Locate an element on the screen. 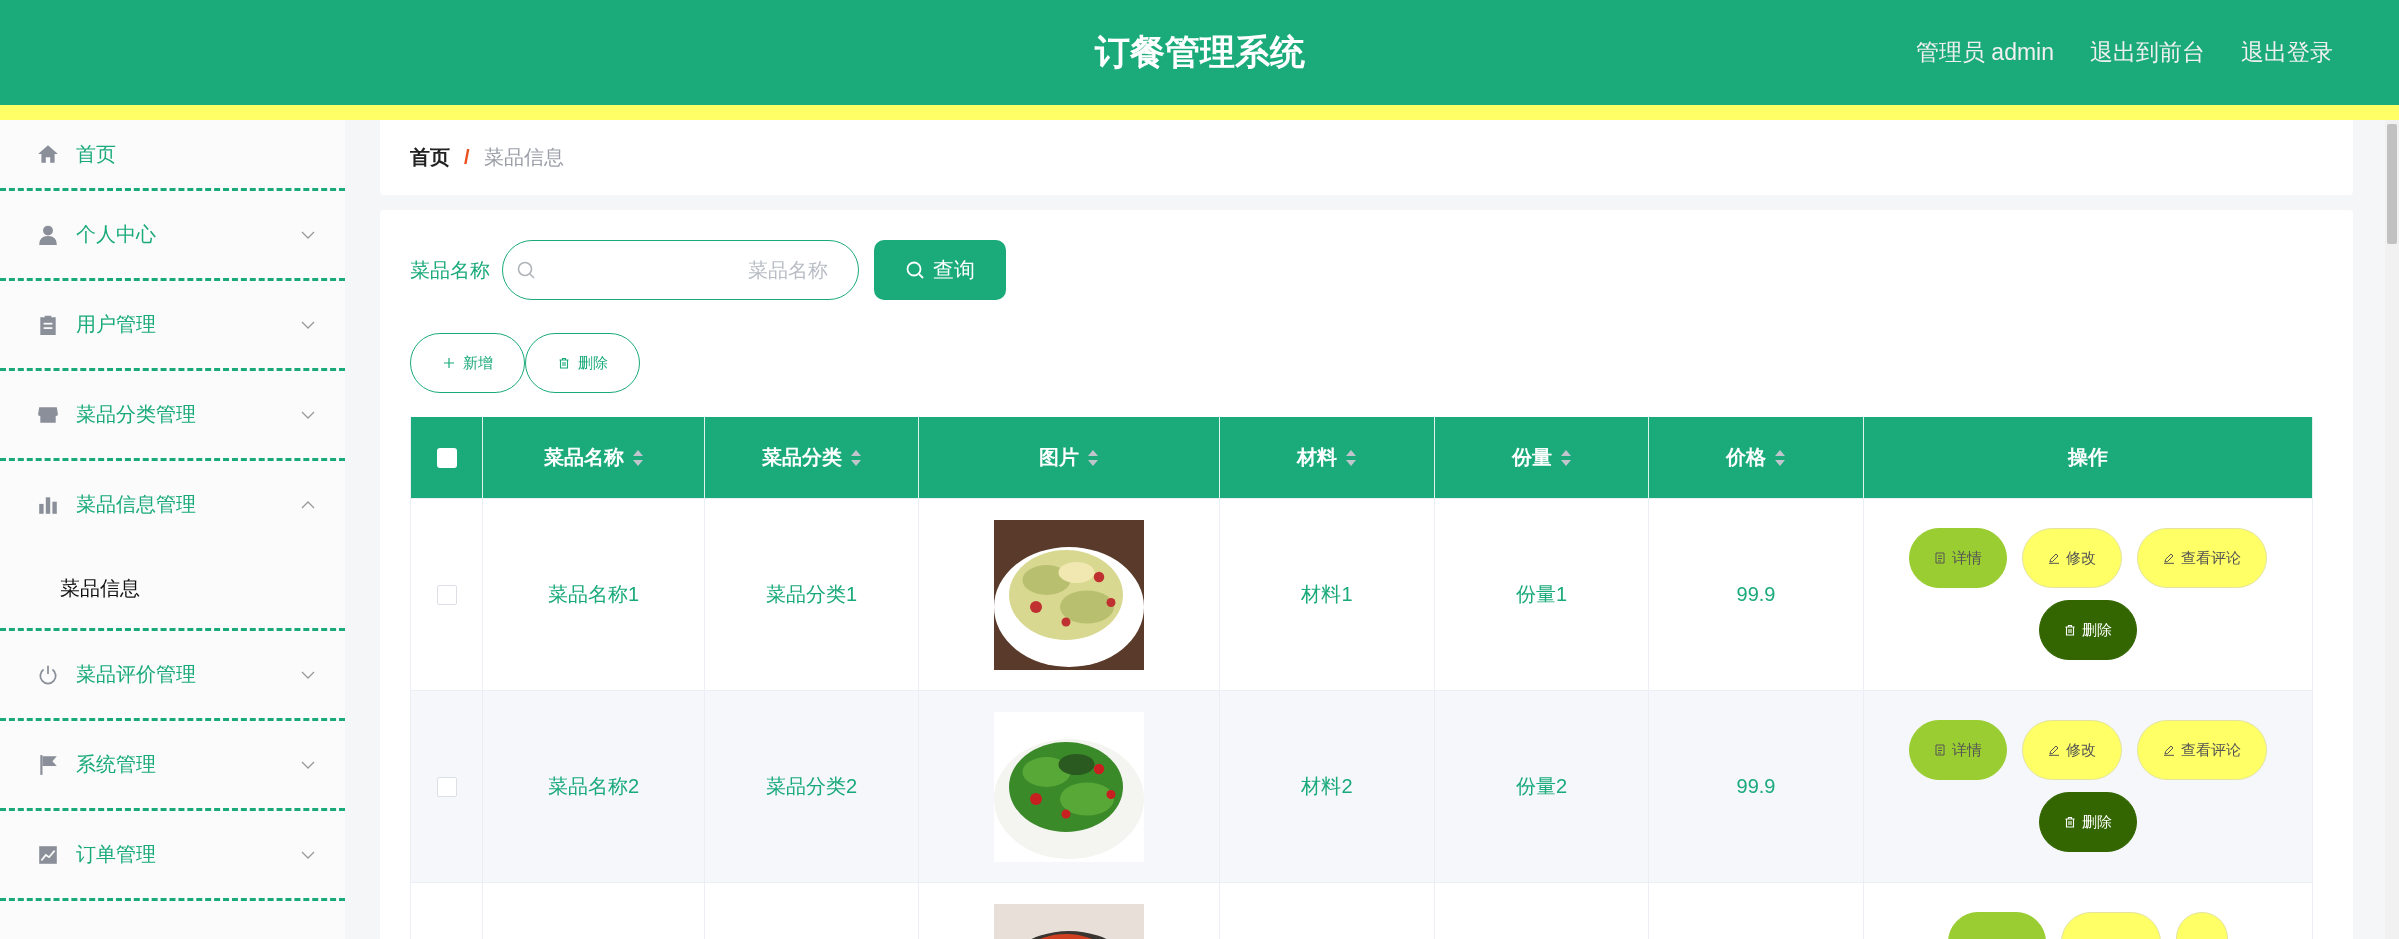 This screenshot has width=2399, height=939. app-title: 订餐管理系统 is located at coordinates (1199, 52).